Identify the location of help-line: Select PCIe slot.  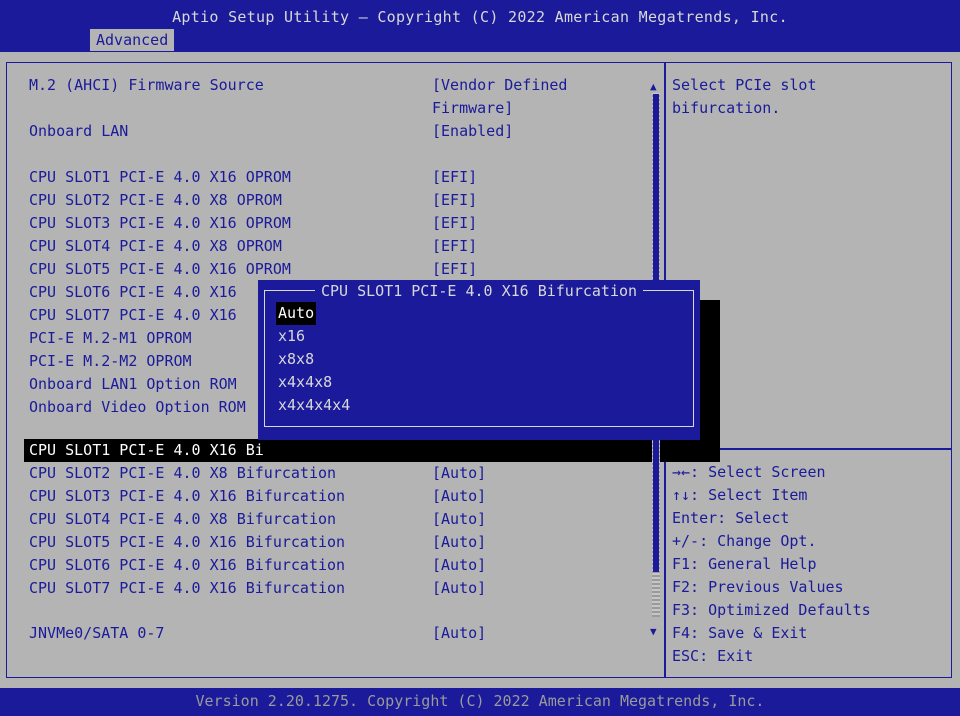
(744, 85).